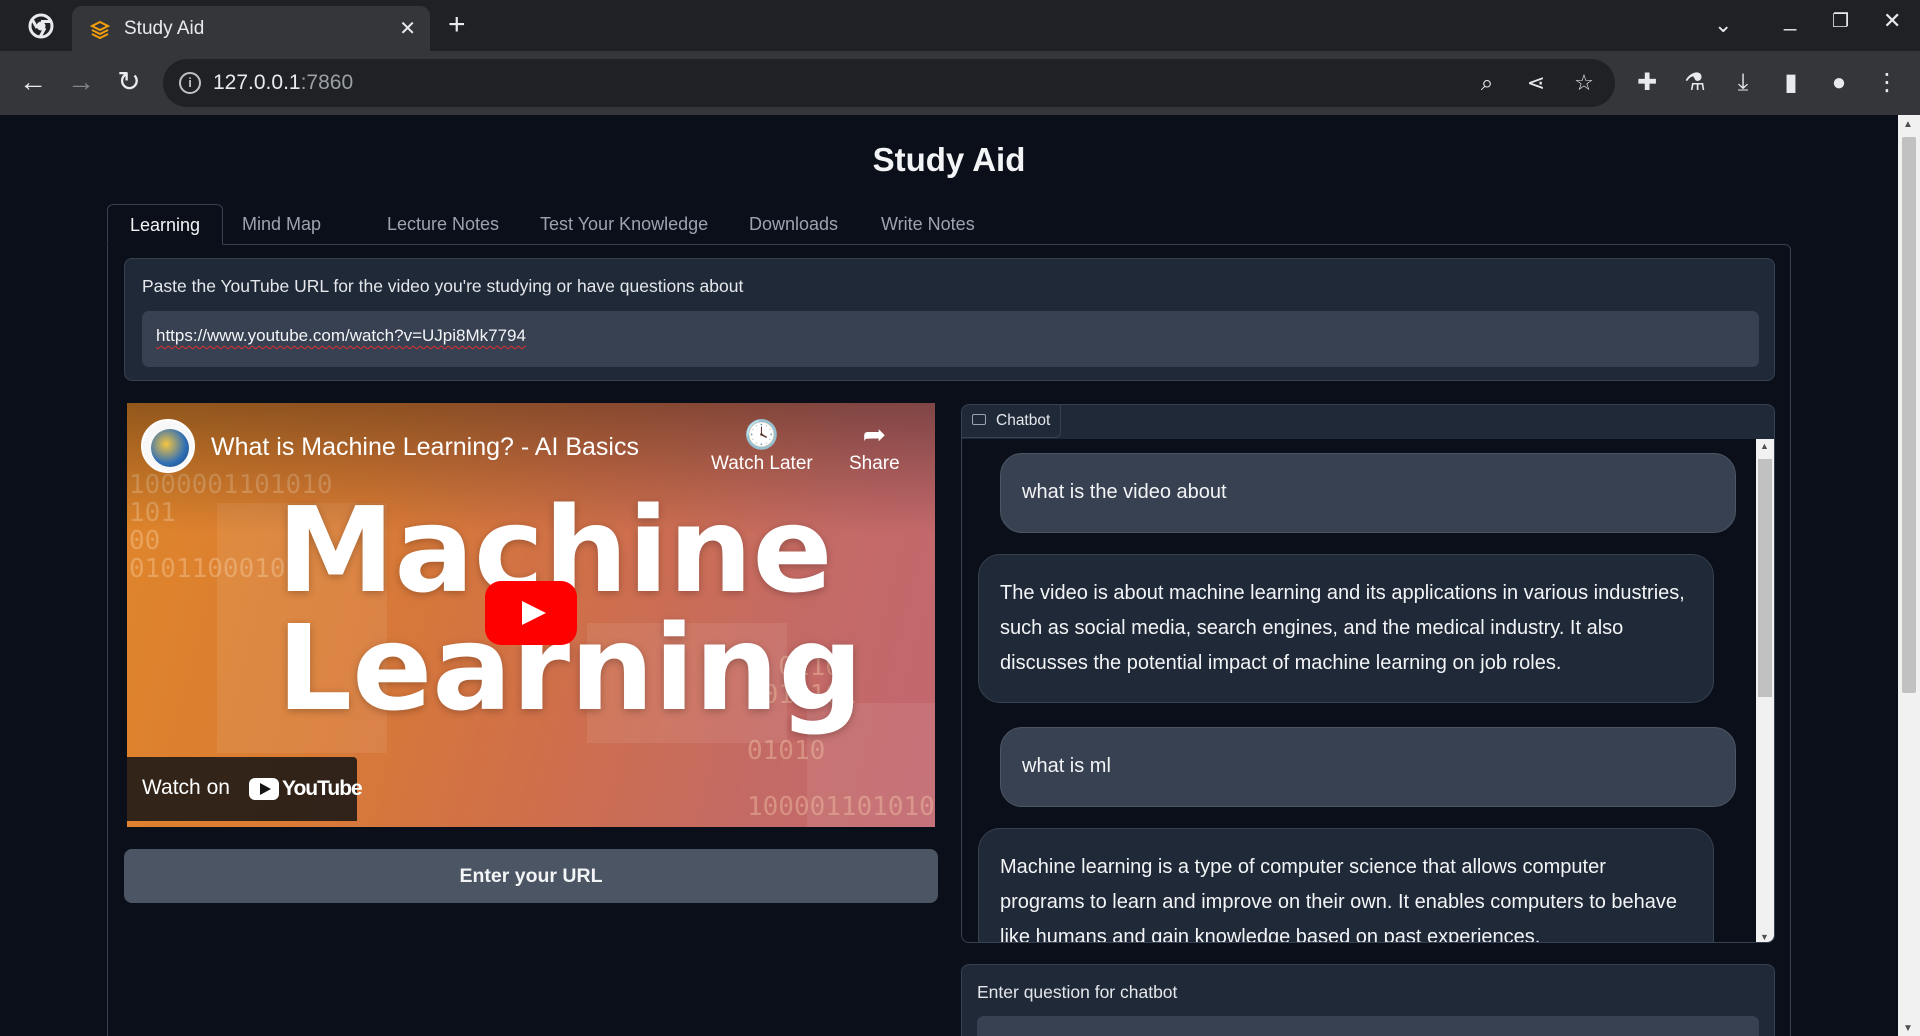 The image size is (1920, 1036). Describe the element at coordinates (190, 83) in the screenshot. I see `site-info-icon: i` at that location.